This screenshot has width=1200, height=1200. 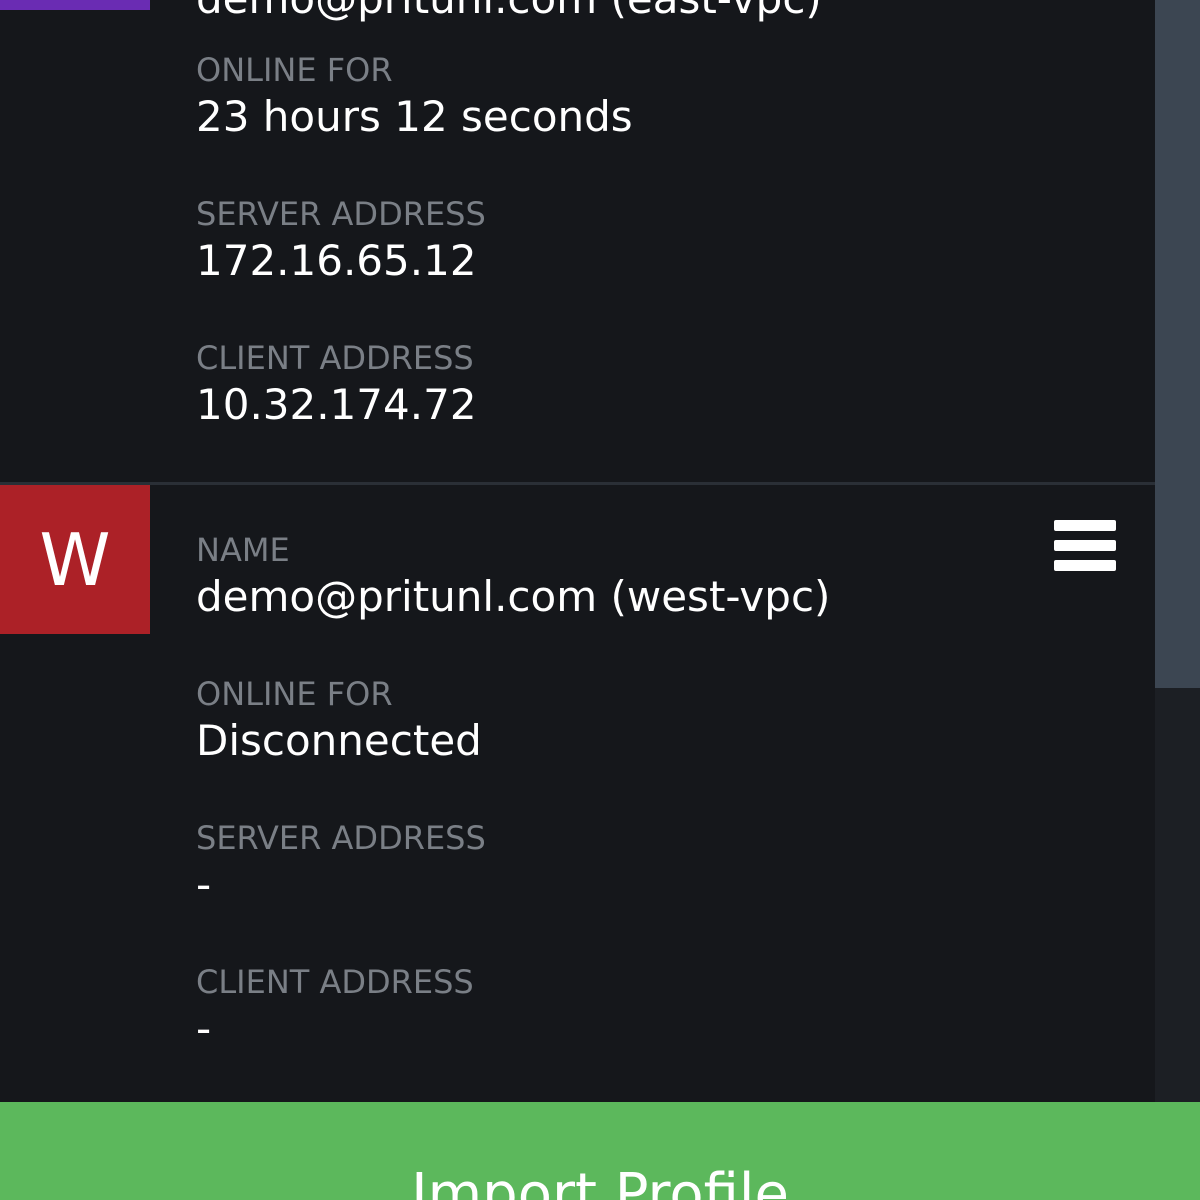 What do you see at coordinates (335, 1009) in the screenshot?
I see `client-address-field: CLIENT ADDRESS -` at bounding box center [335, 1009].